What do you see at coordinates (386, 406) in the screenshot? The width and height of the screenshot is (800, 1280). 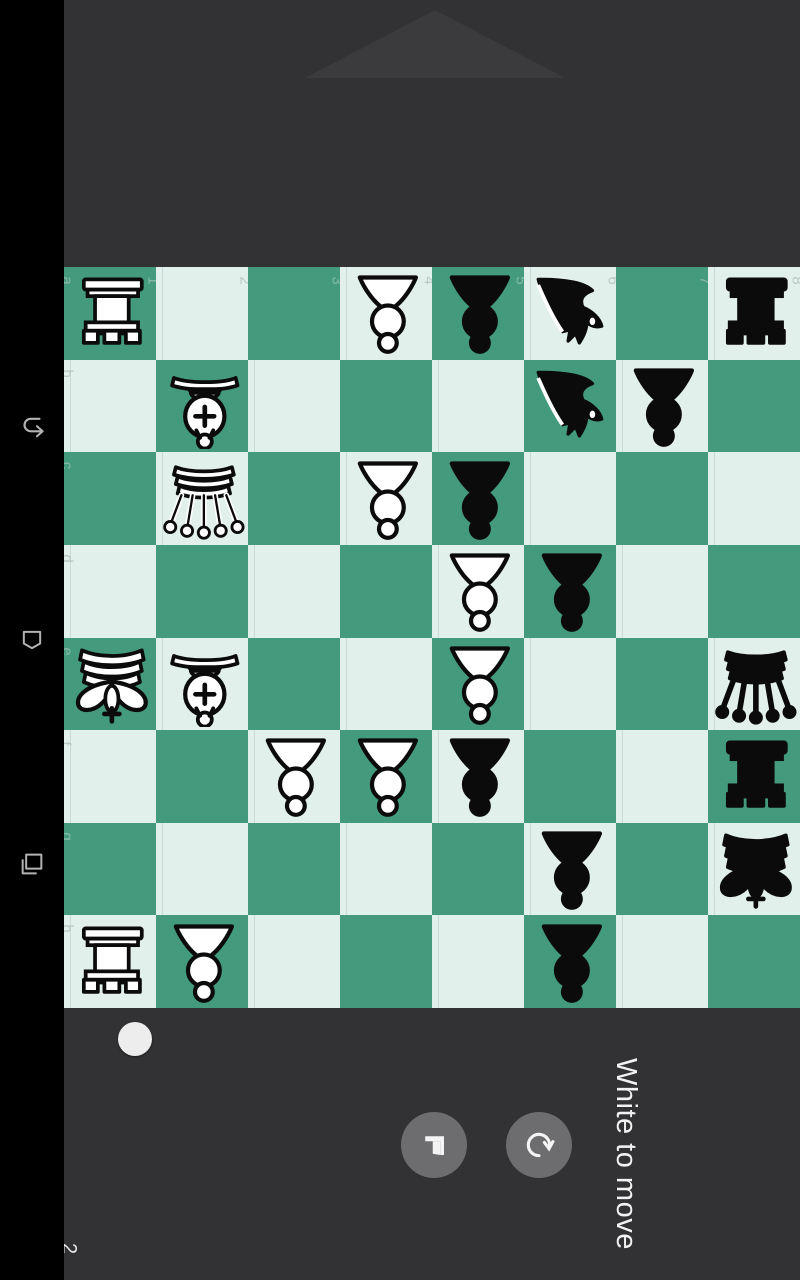 I see `board-square-b4` at bounding box center [386, 406].